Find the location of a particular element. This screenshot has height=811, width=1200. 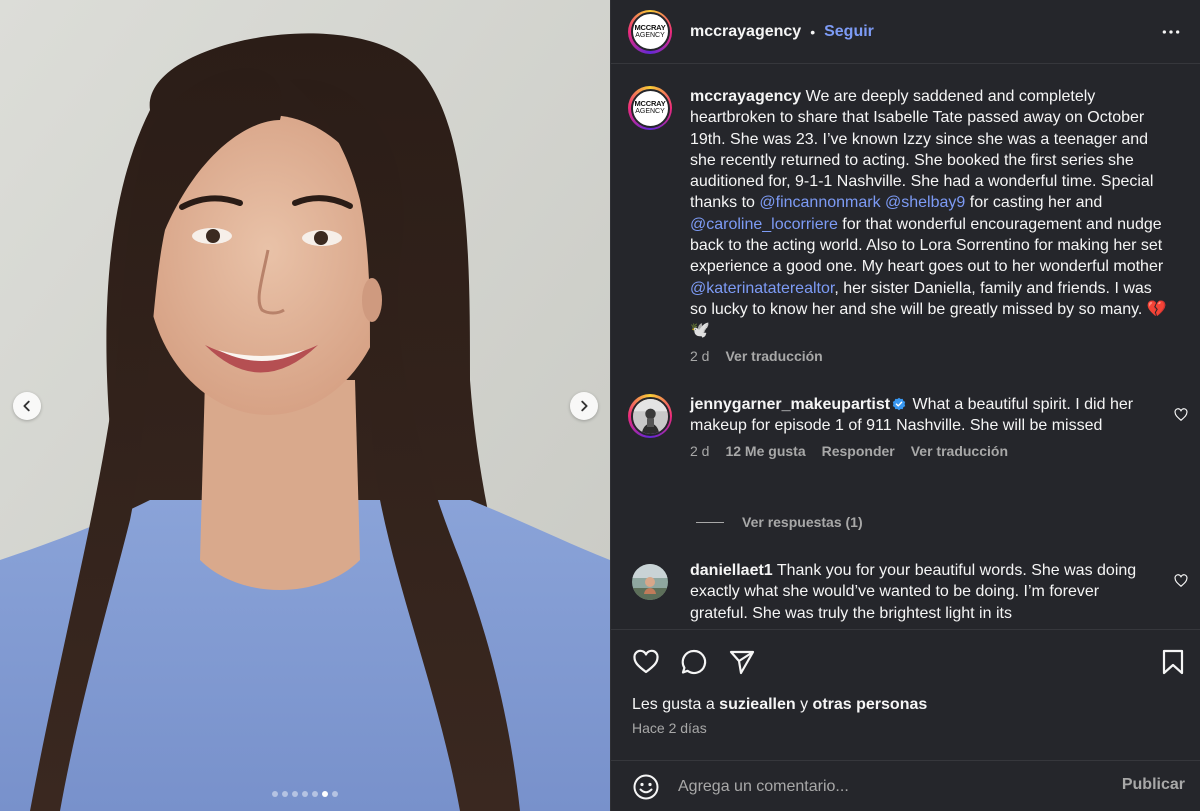

mention-link: @caroline_locorriere is located at coordinates (764, 224).